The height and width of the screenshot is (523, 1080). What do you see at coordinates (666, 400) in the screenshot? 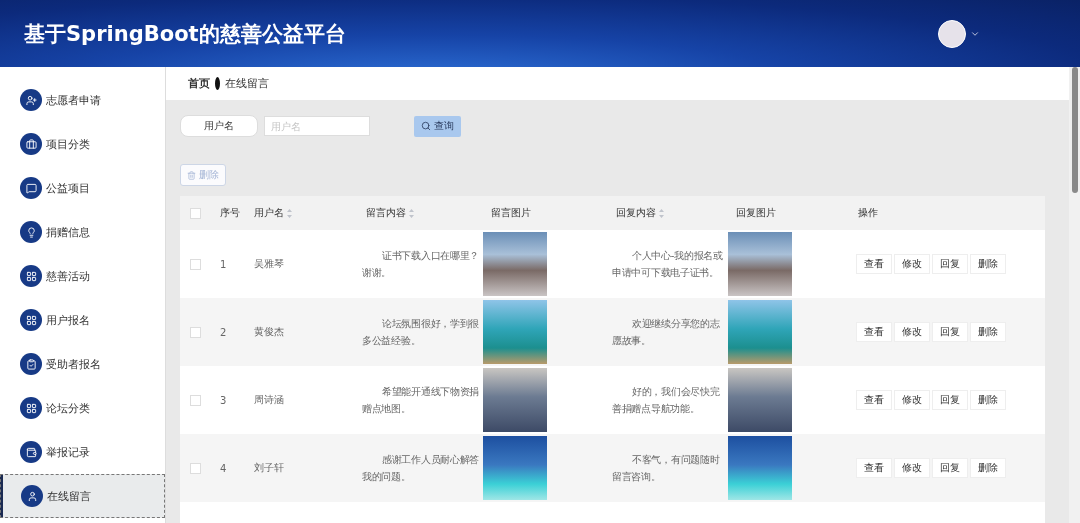
I see `reply-text: 好的，我们会尽快完善捐赠点导航功能。` at bounding box center [666, 400].